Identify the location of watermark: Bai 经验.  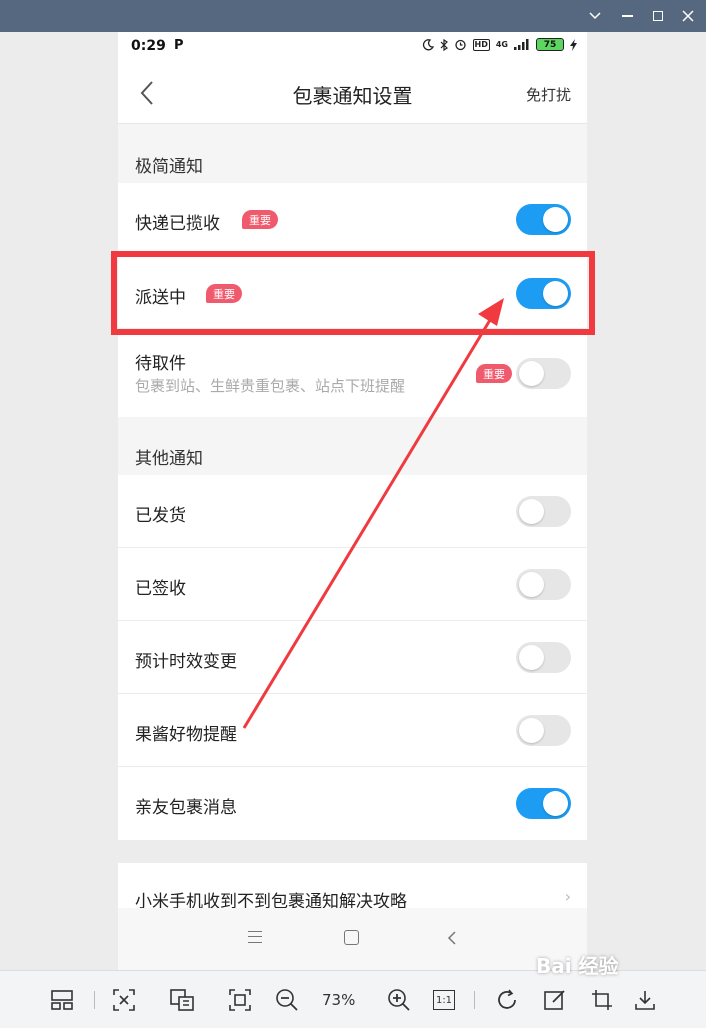
(577, 966).